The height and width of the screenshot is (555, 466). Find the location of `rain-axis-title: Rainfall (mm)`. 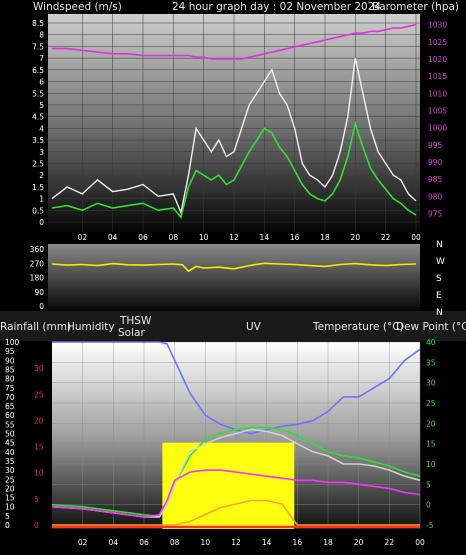

rain-axis-title: Rainfall (mm) is located at coordinates (35, 327).